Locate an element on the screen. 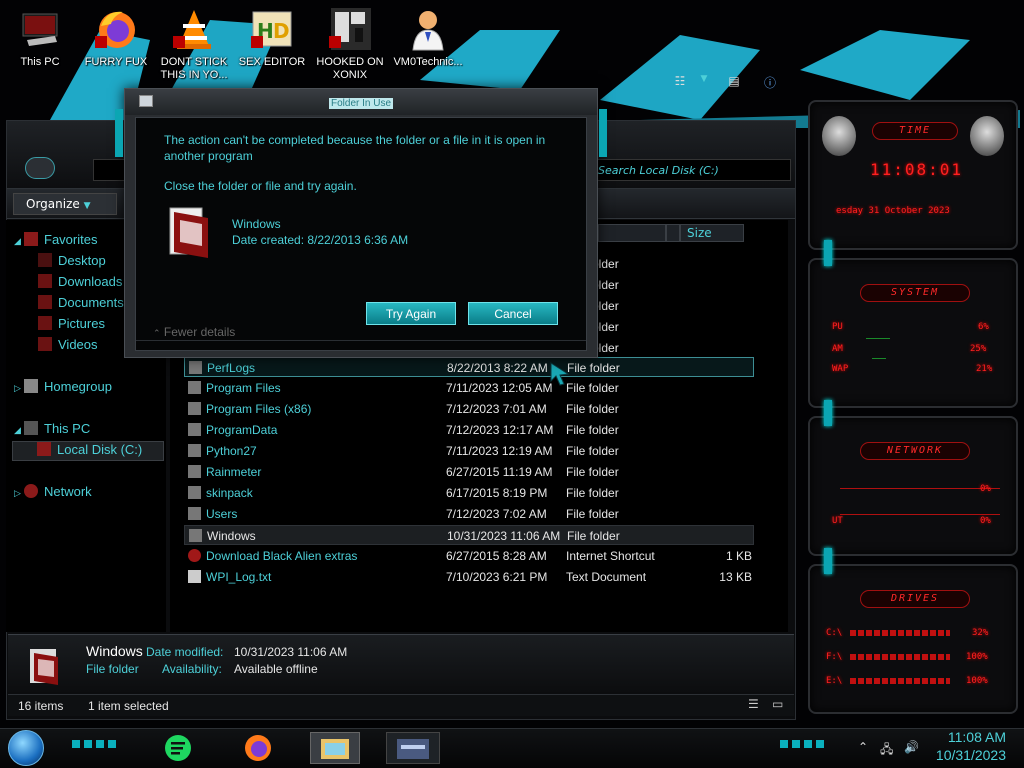  dialog-item-date: Date created: 8/22/2013 6:36 AM is located at coordinates (320, 240).